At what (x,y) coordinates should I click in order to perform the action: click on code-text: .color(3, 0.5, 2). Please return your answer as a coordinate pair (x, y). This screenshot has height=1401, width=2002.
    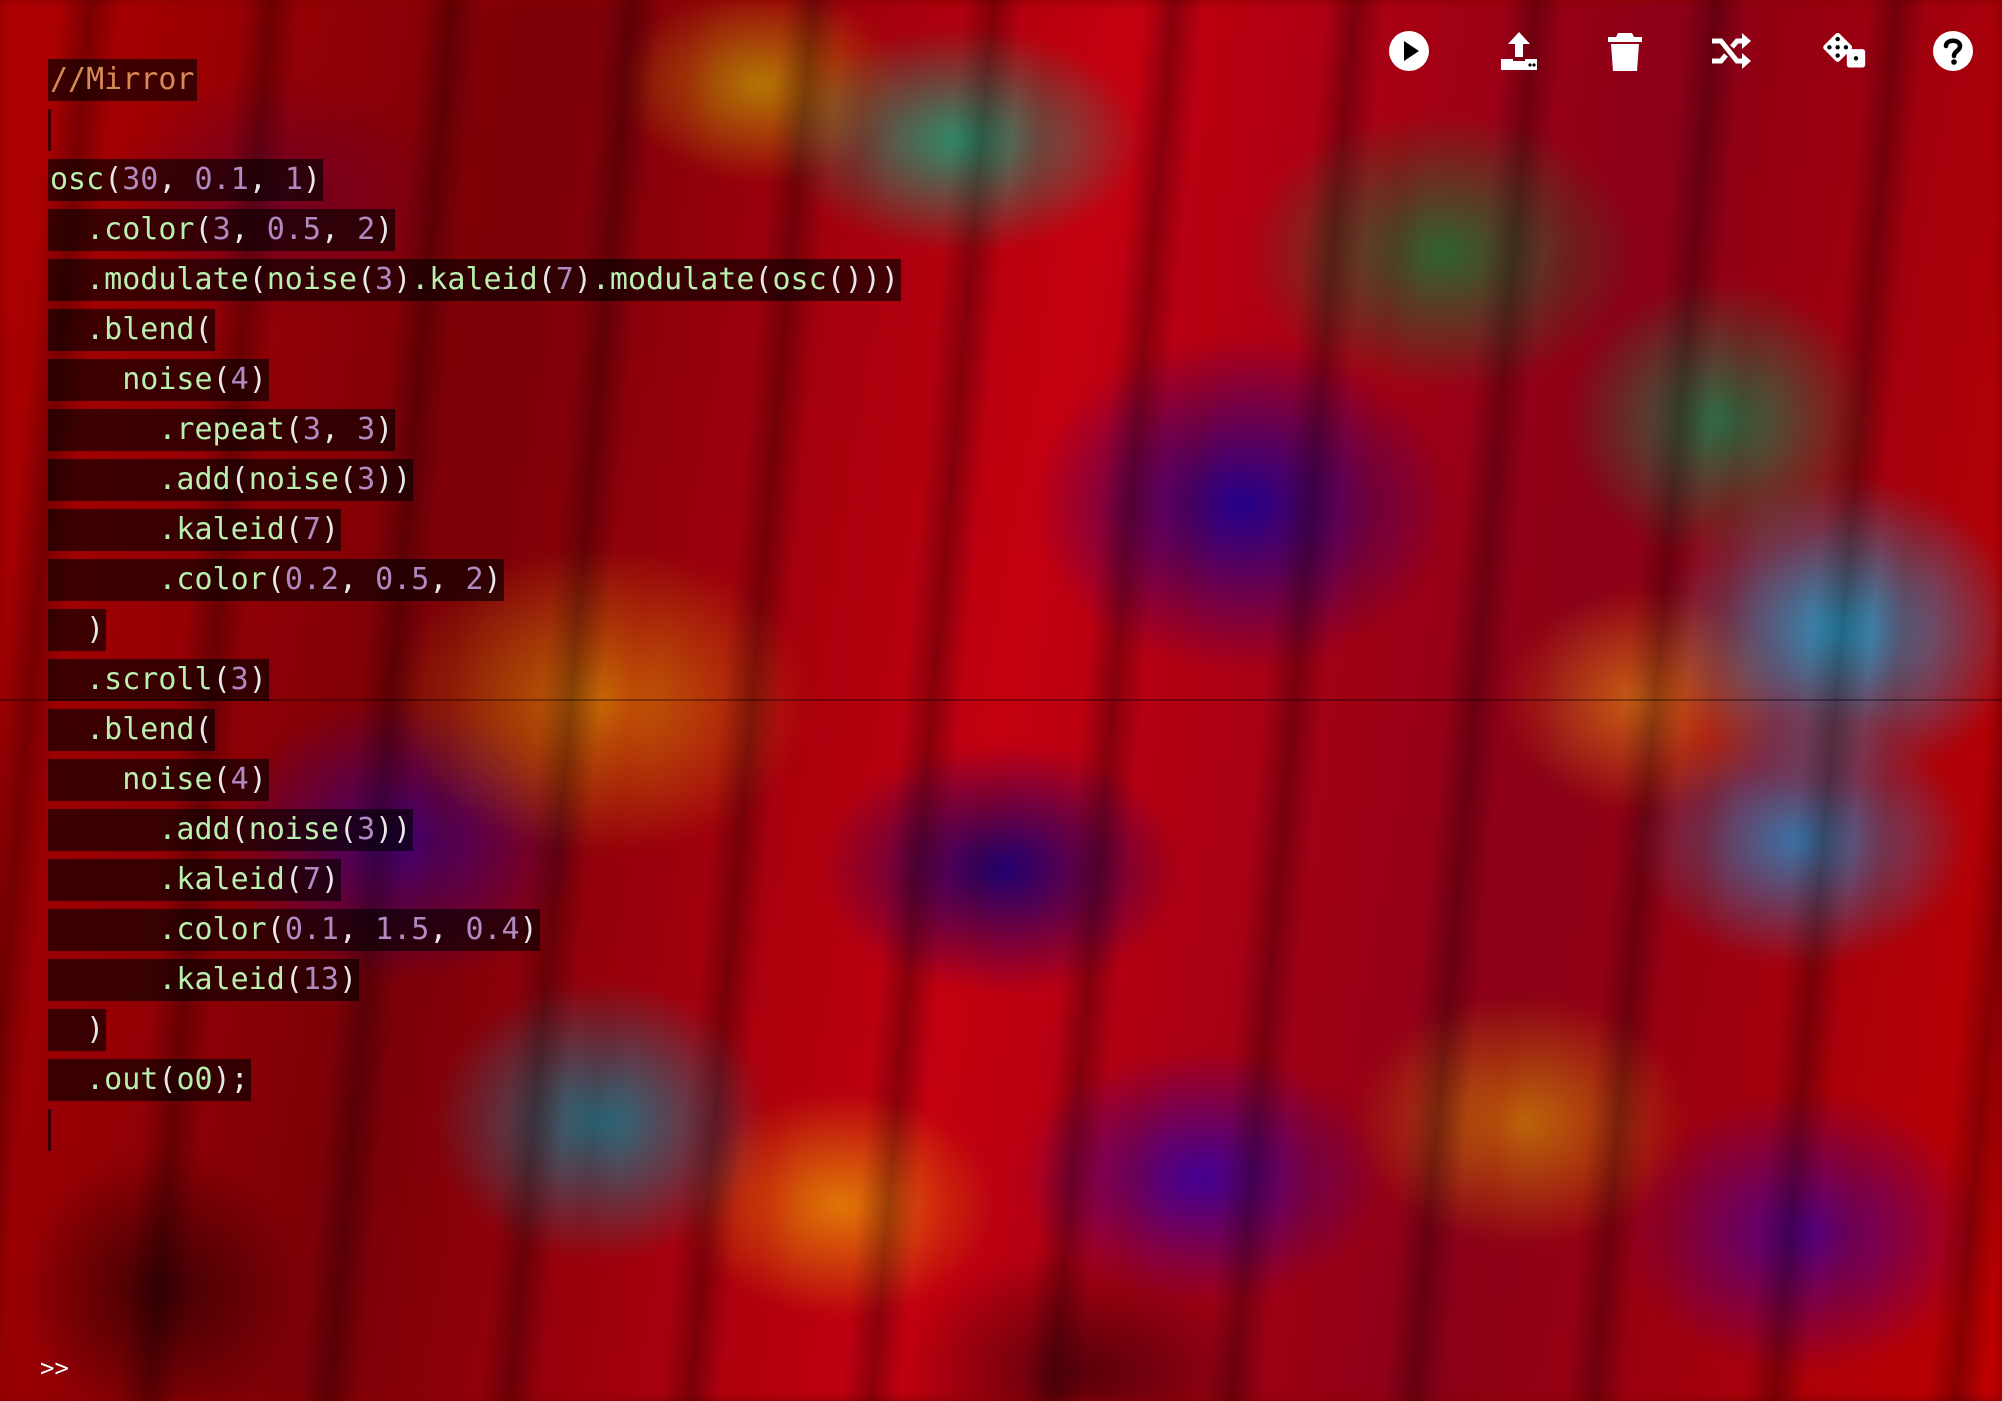
    Looking at the image, I should click on (240, 230).